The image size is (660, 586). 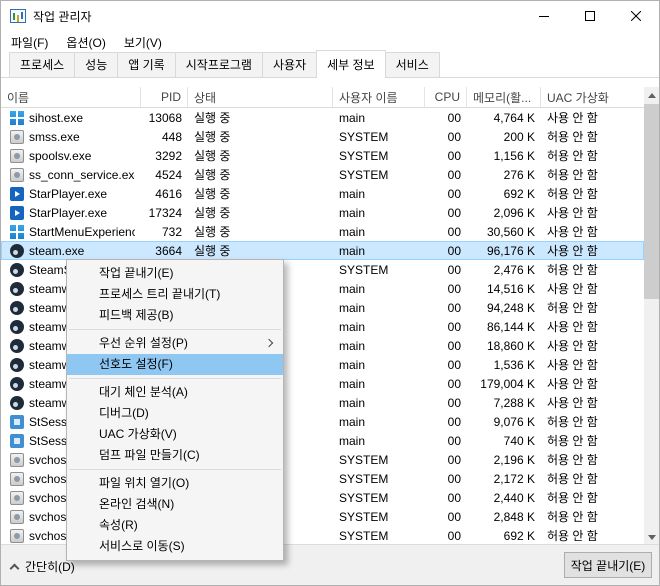 I want to click on cell-memory: 18,860 K, so click(x=510, y=345).